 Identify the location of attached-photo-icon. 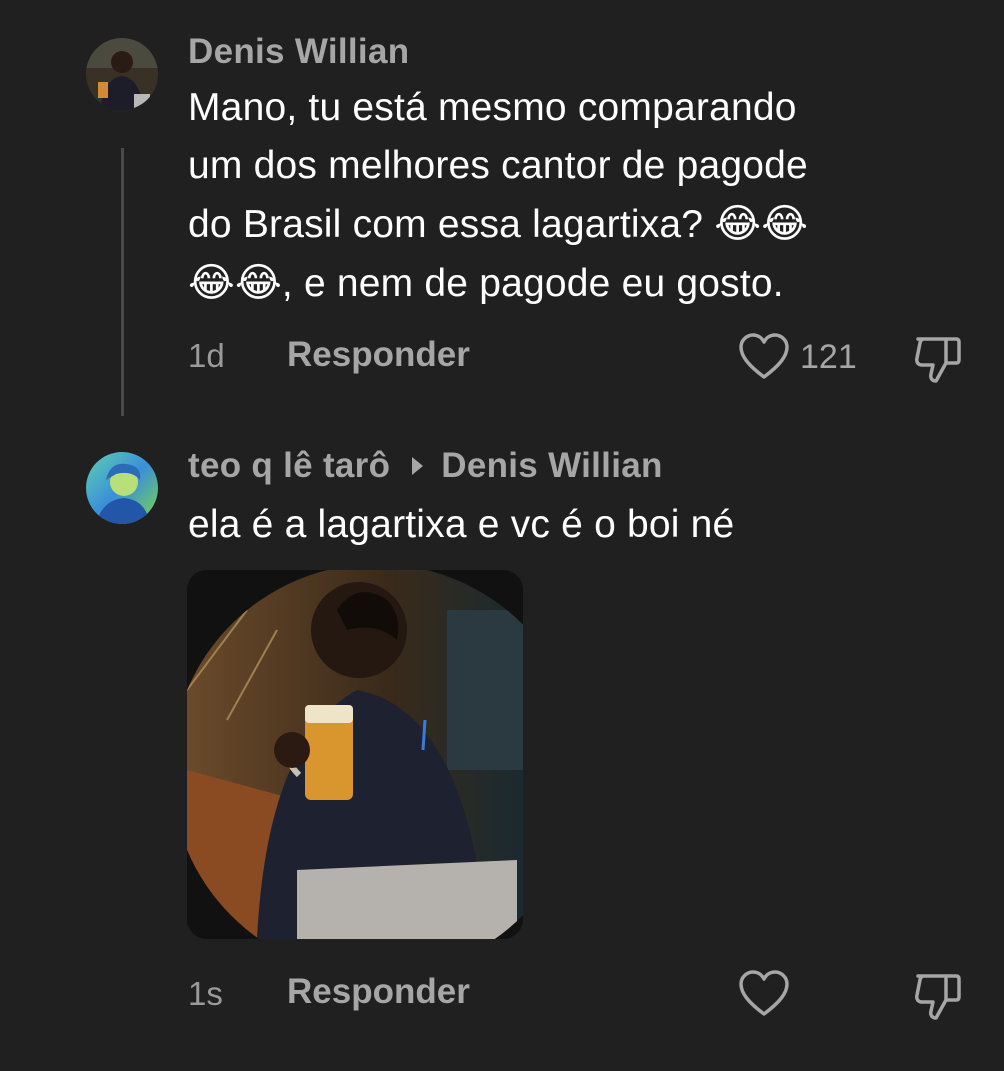
(355, 754).